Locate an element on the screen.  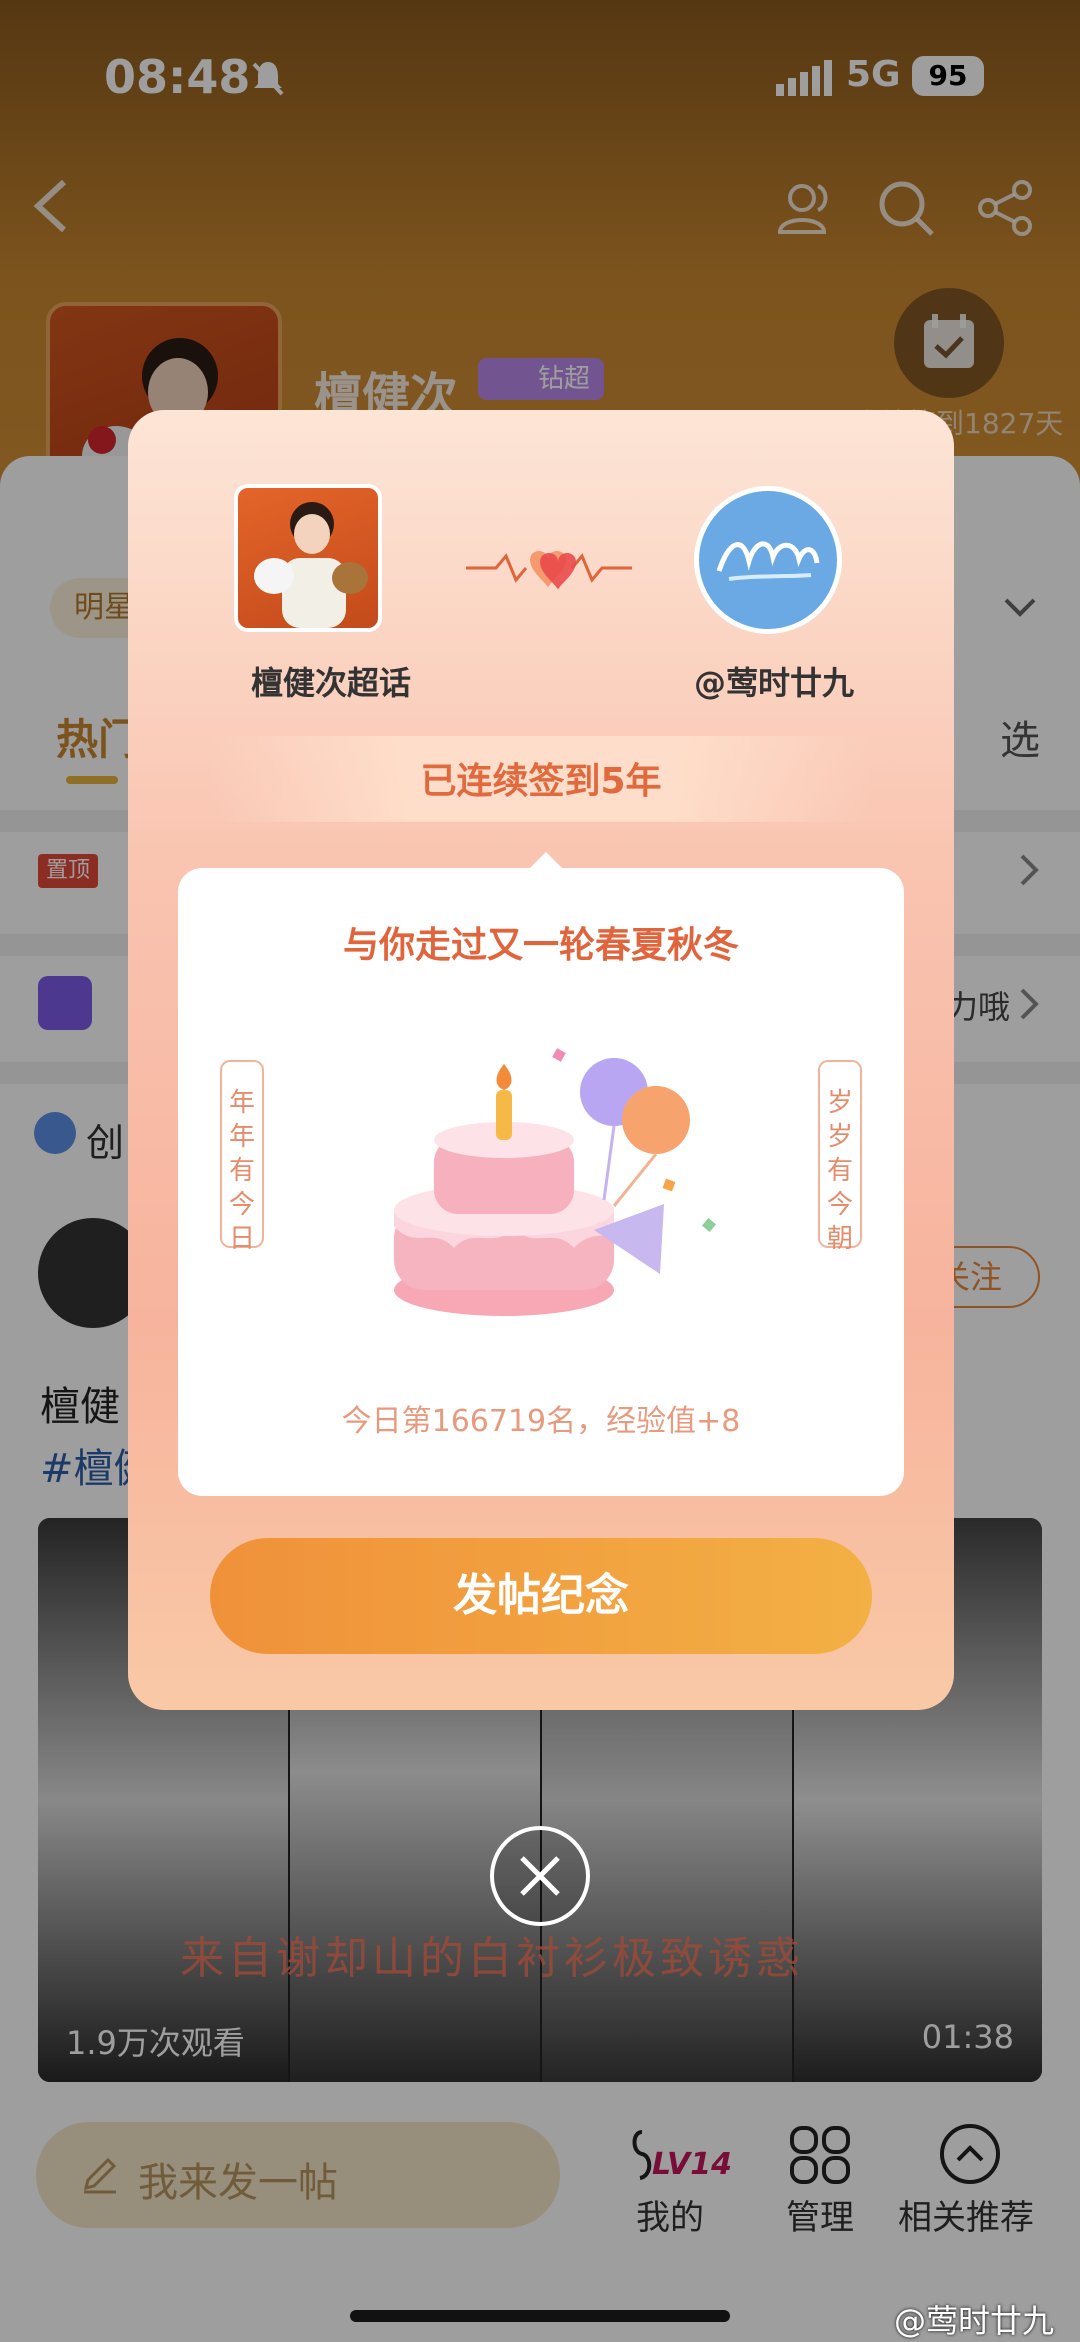
card-title: 与你走过又一轮春夏秋冬 is located at coordinates (540, 945).